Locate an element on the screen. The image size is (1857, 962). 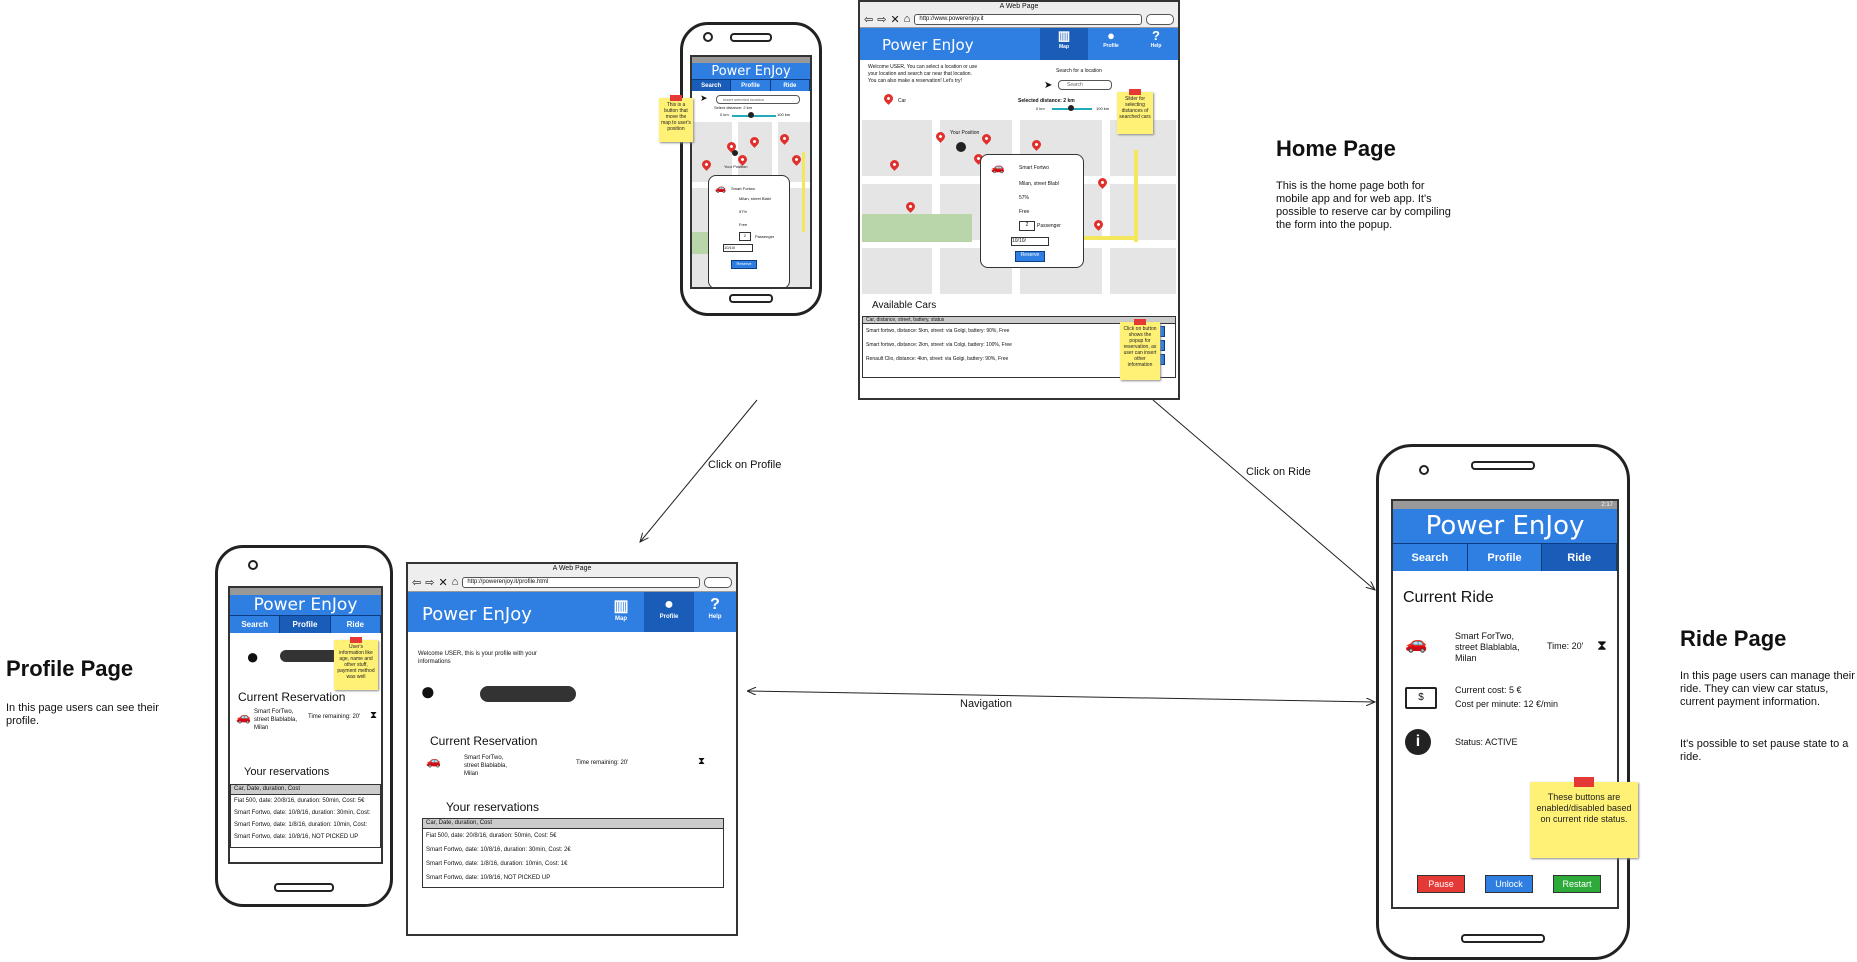
arrow-label-ride: Click on Ride is located at coordinates (1278, 472).